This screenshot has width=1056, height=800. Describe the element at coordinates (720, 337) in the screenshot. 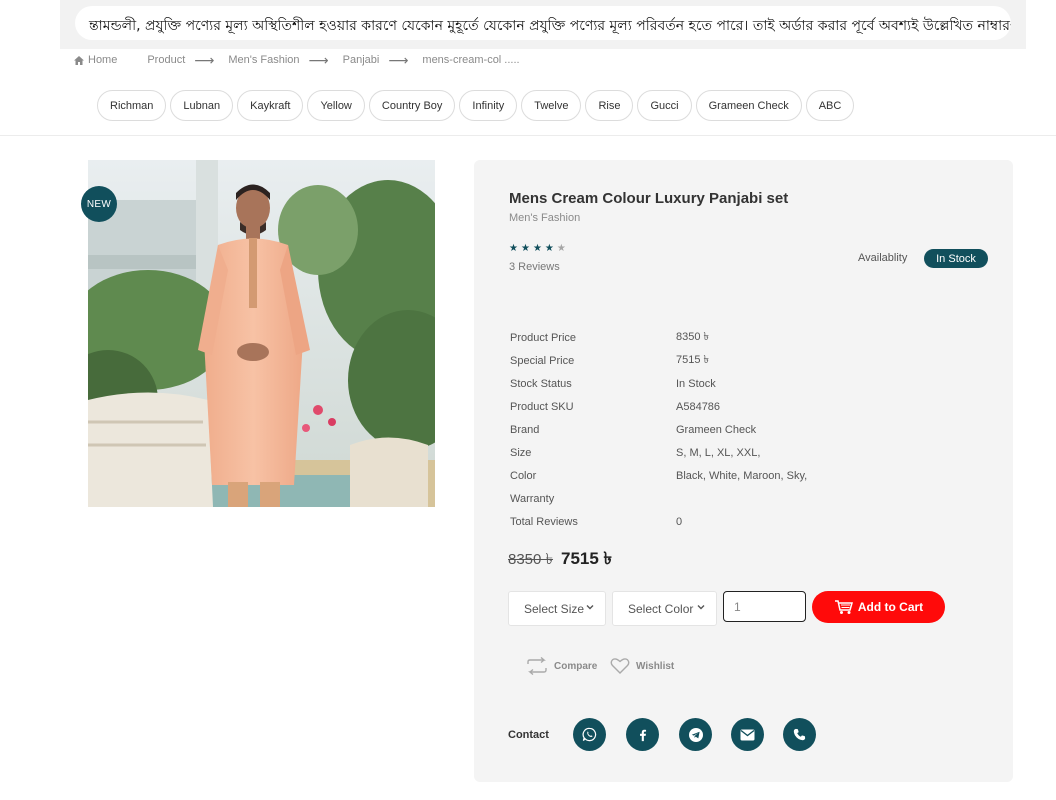

I see `spec-row: Product Price 8350 ৳` at that location.